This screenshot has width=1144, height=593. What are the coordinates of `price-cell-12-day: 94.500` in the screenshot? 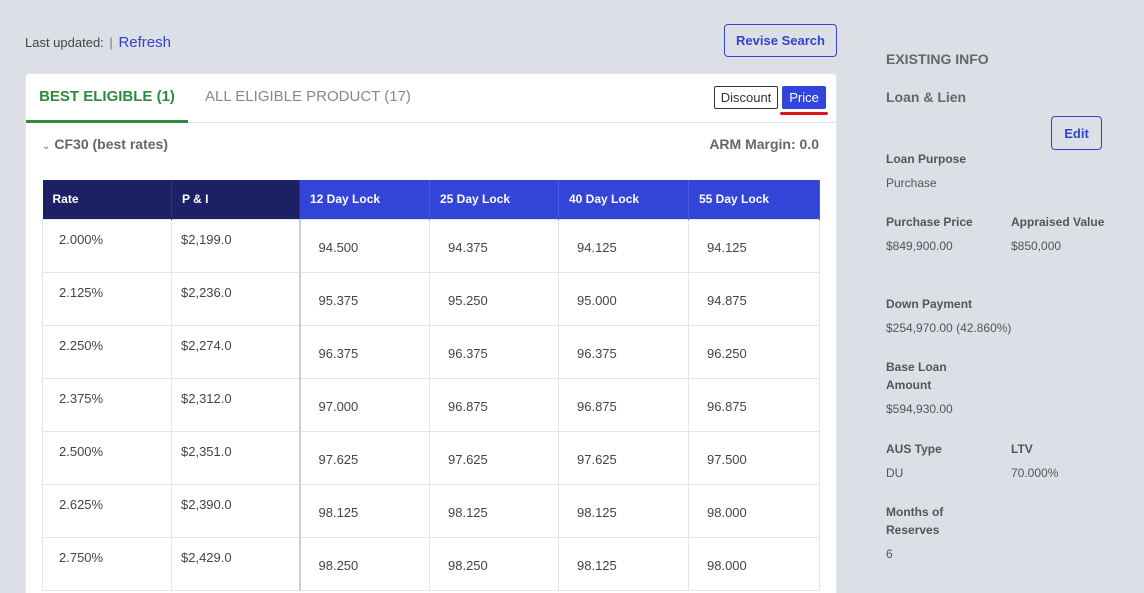 It's located at (364, 245).